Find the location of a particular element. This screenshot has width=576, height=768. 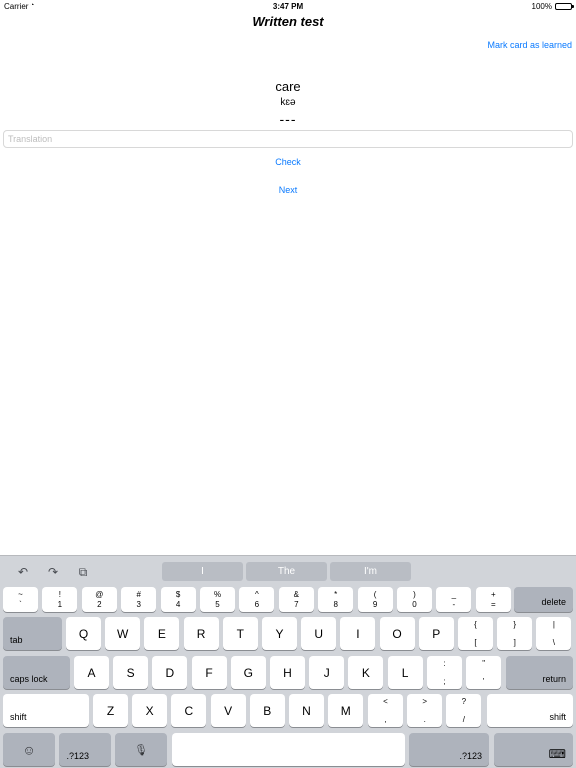

letter-key: F is located at coordinates (209, 672).